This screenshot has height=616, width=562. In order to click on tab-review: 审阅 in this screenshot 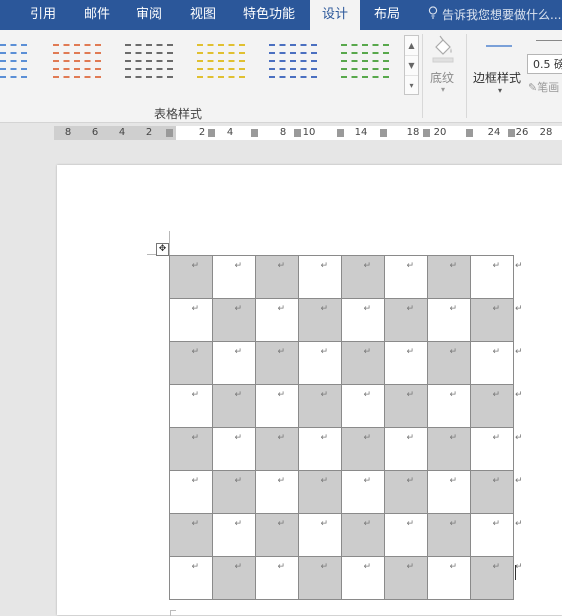, I will do `click(149, 15)`.